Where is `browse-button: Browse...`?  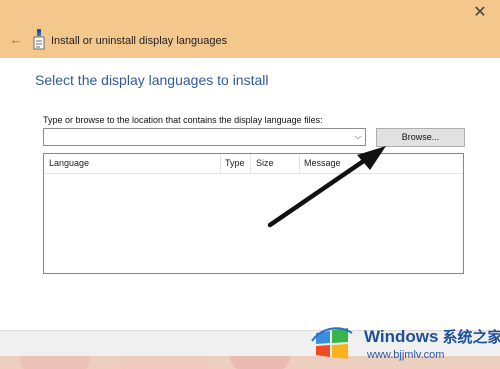 browse-button: Browse... is located at coordinates (420, 137).